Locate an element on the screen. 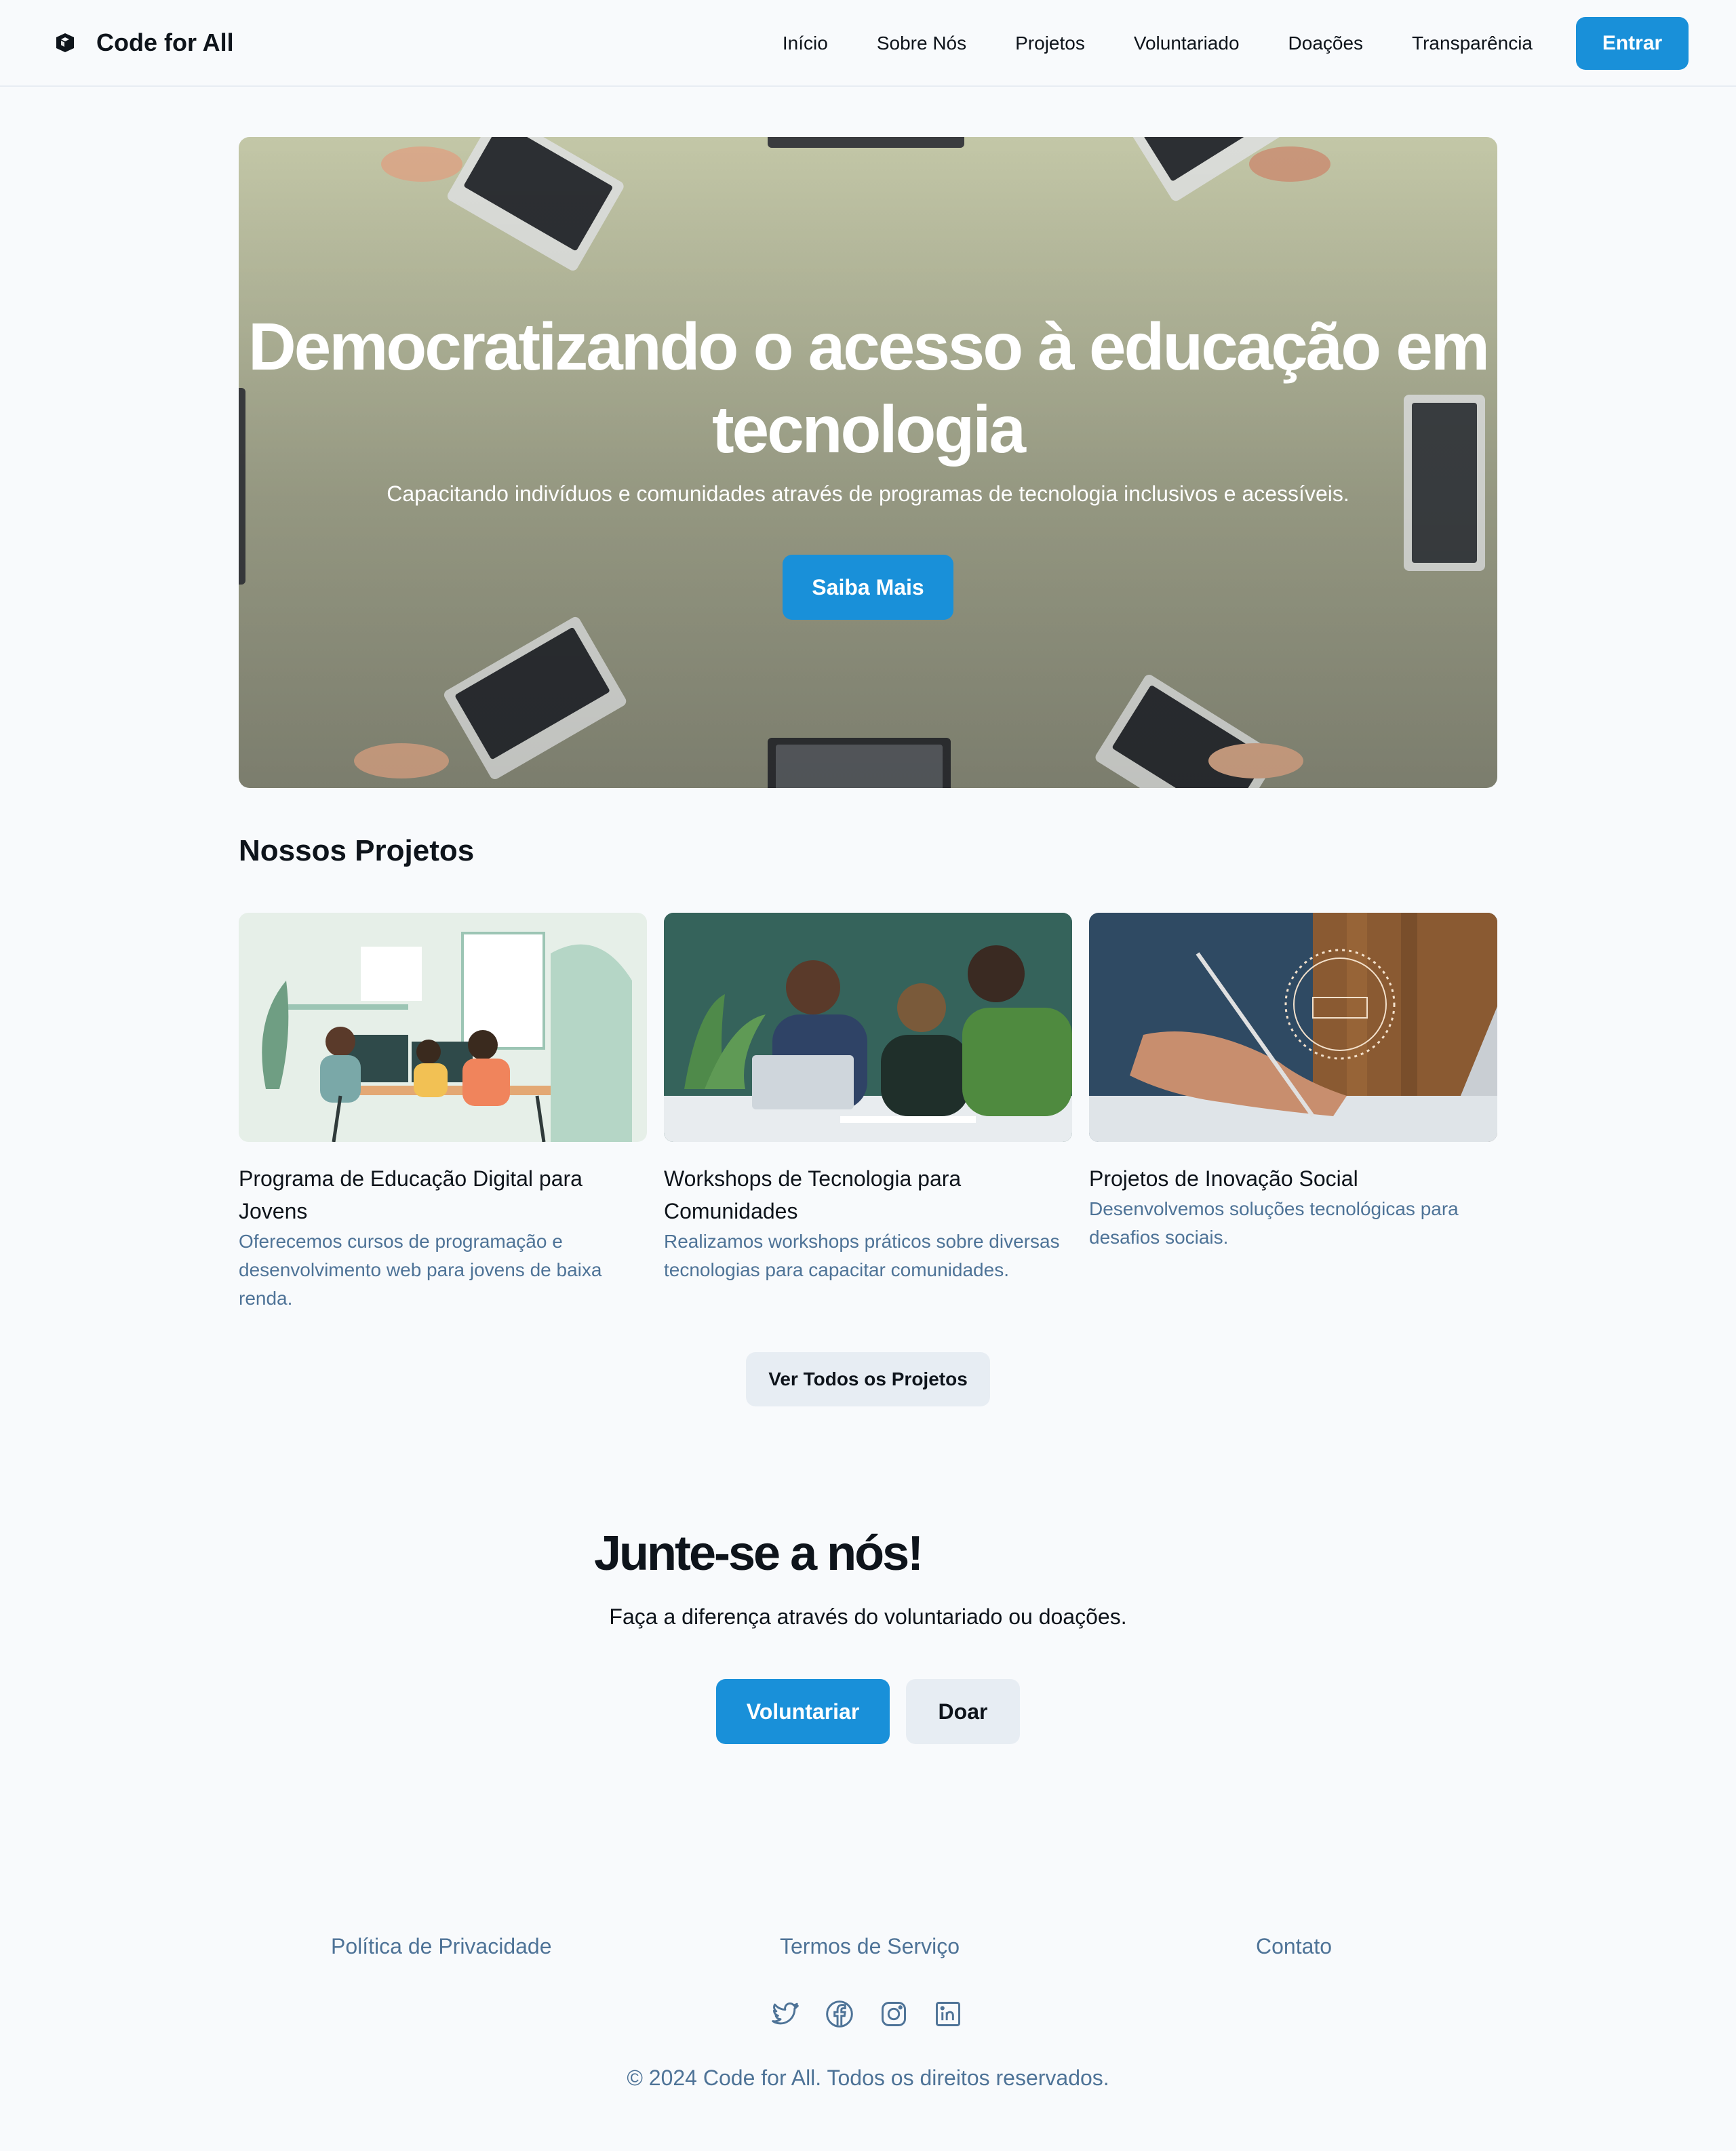  nav-link-inicio: Início is located at coordinates (805, 43).